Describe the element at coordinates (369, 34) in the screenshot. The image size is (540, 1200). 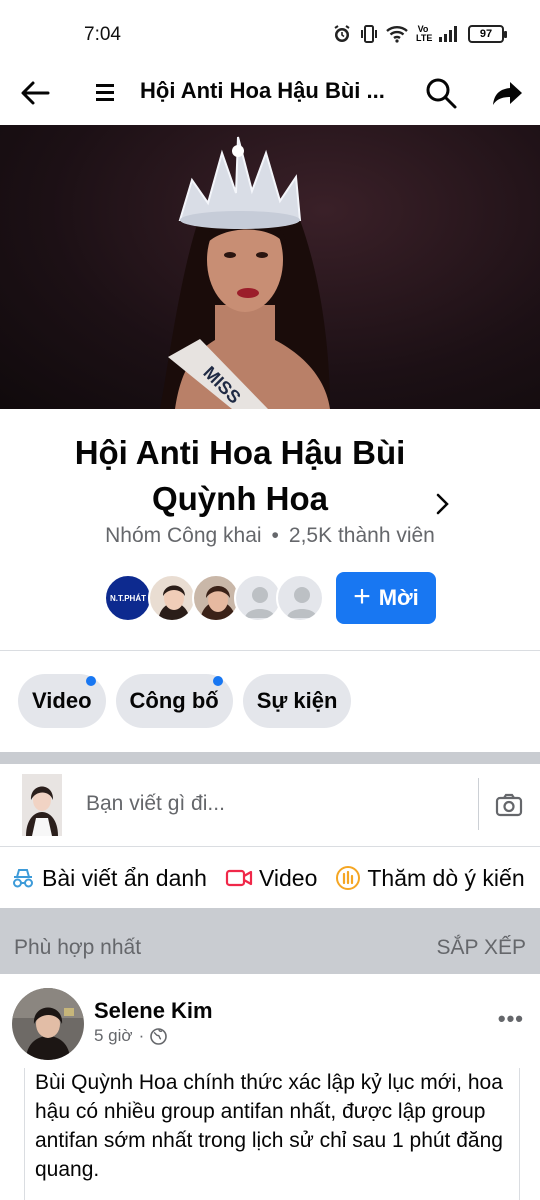
I see `vibrate-icon` at that location.